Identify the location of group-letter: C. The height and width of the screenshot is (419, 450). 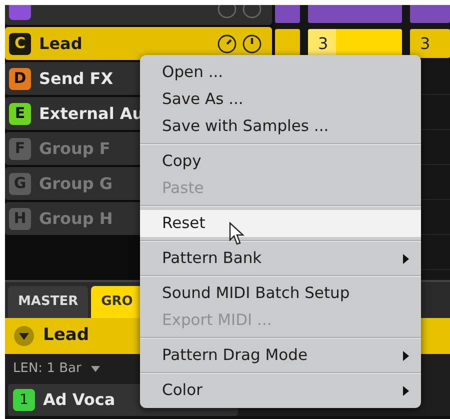
(20, 43).